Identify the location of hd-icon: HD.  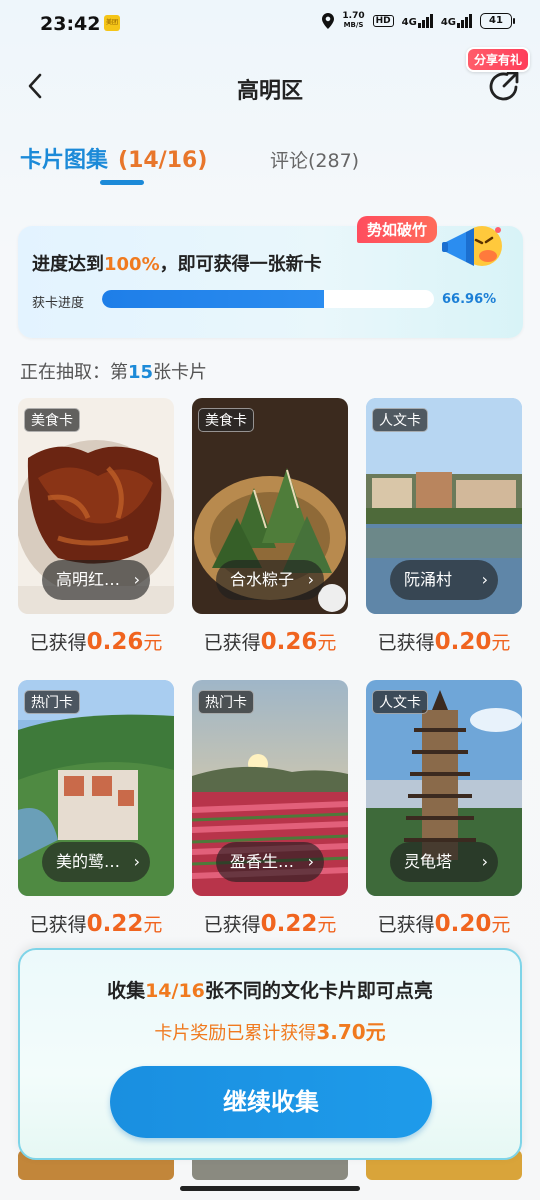
(383, 21).